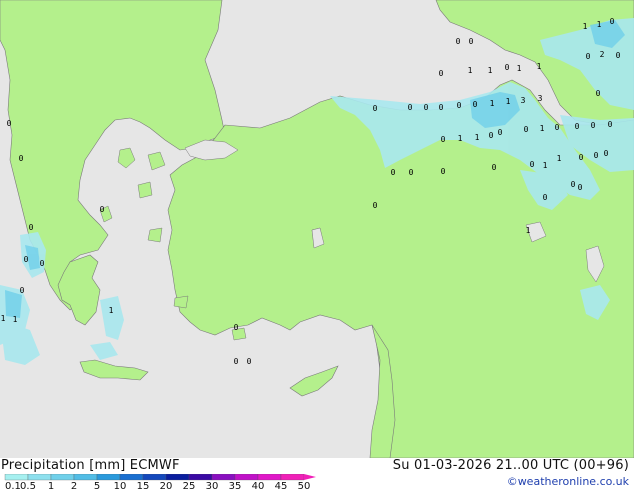 The width and height of the screenshot is (634, 490). I want to click on product-title: Precipitation [mm] ECMWF, so click(90, 465).